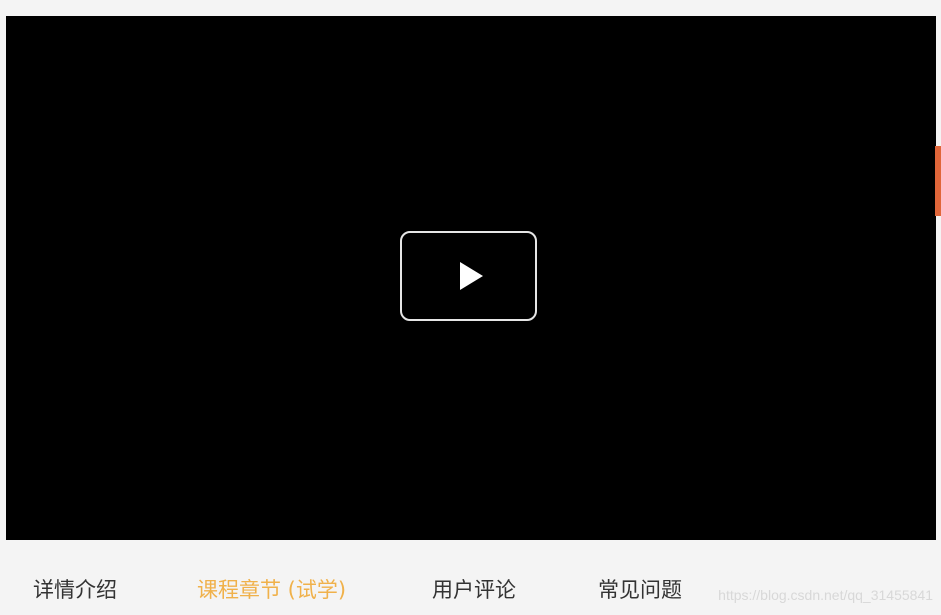 This screenshot has height=615, width=941. Describe the element at coordinates (640, 590) in the screenshot. I see `tab-faq: 常见问题` at that location.